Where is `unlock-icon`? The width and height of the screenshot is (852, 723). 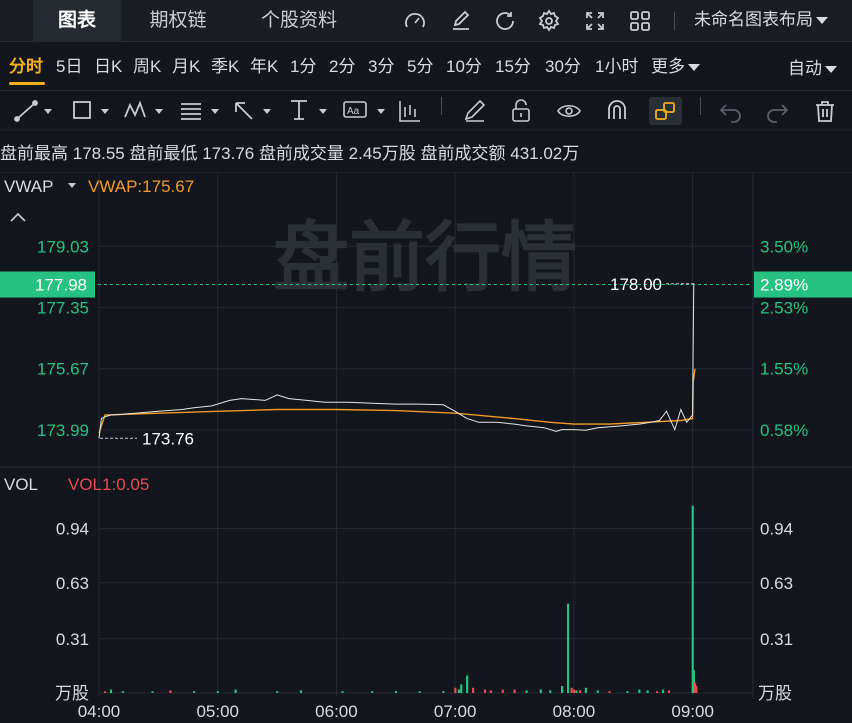
unlock-icon is located at coordinates (521, 111).